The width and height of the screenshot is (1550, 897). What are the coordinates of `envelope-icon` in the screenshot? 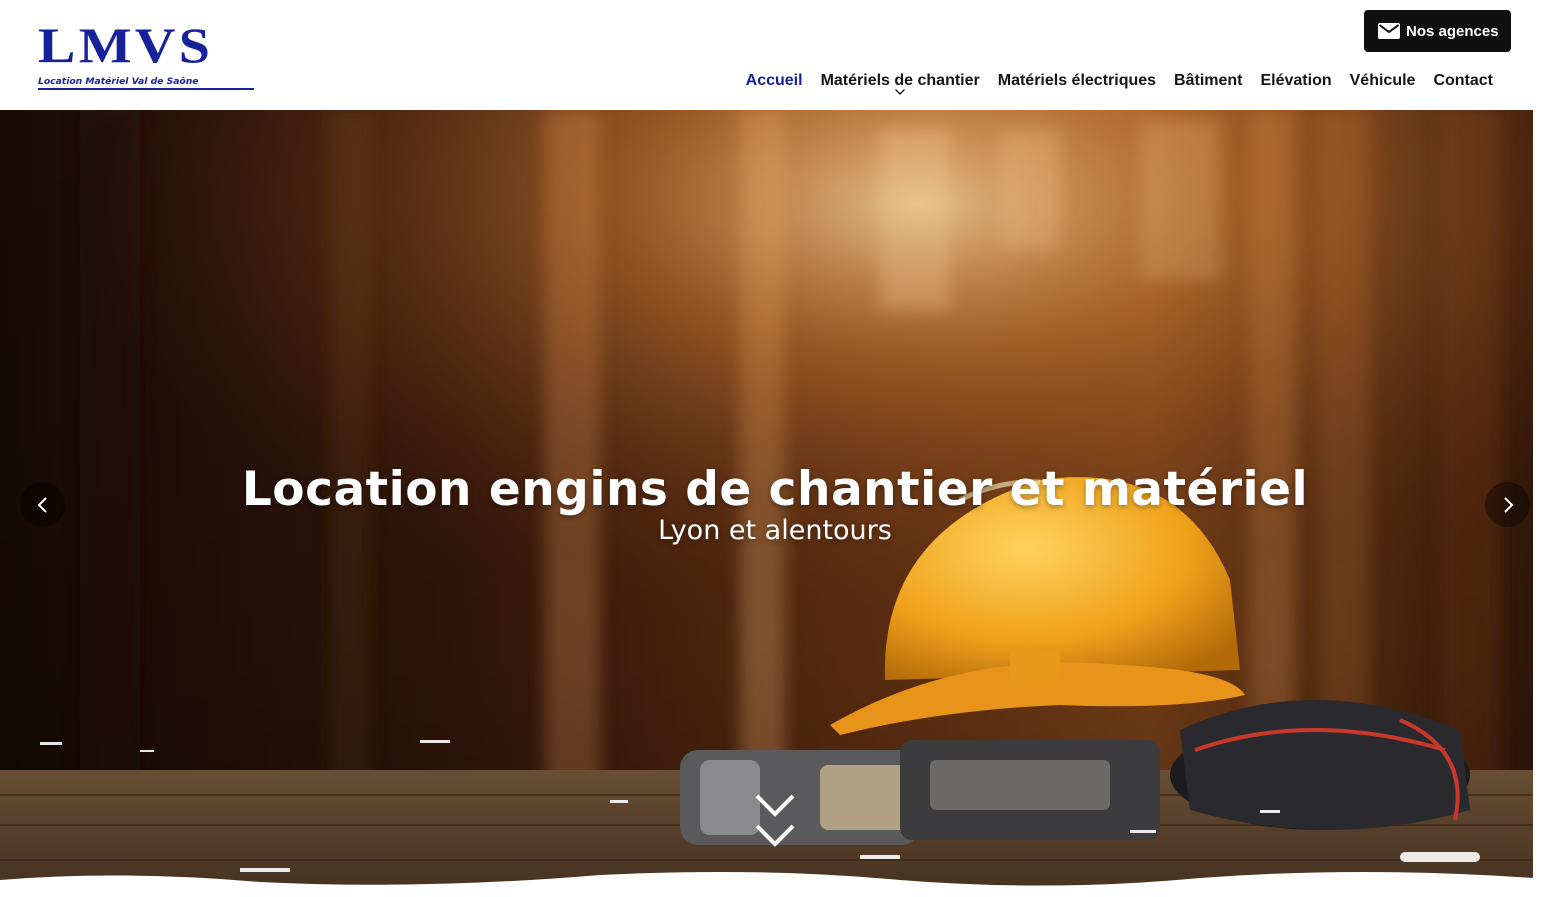 It's located at (1389, 31).